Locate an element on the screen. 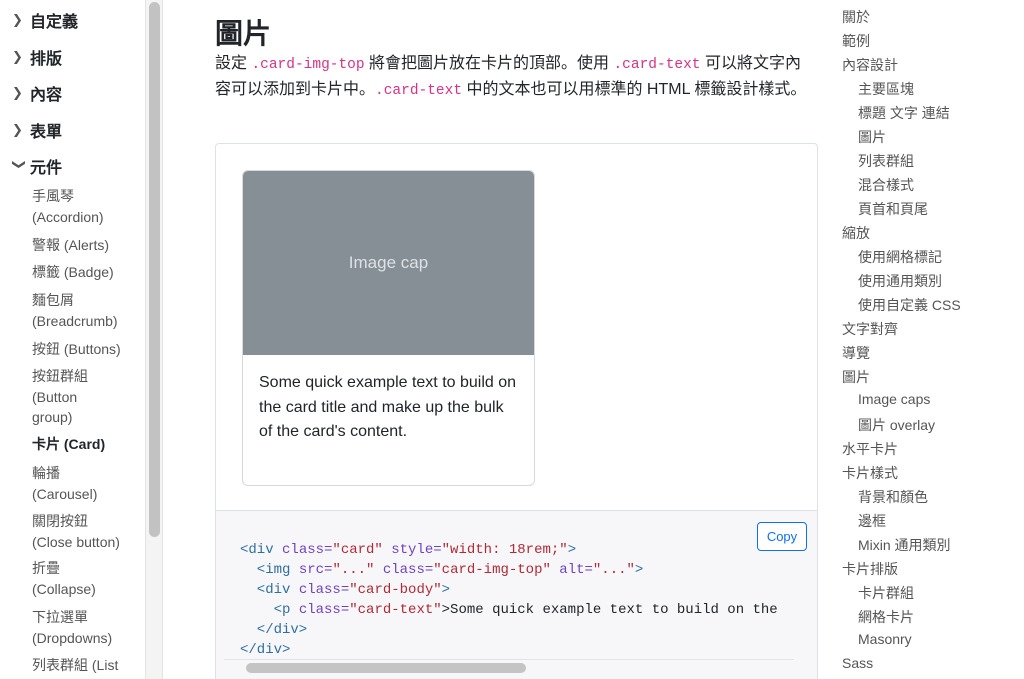  sidebar-item-label: 卡片 (Card) is located at coordinates (69, 444).